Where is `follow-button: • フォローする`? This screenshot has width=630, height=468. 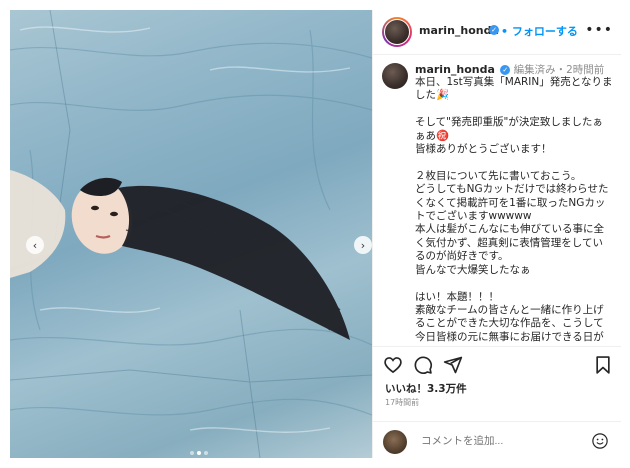
follow-button: • フォローする is located at coordinates (539, 31).